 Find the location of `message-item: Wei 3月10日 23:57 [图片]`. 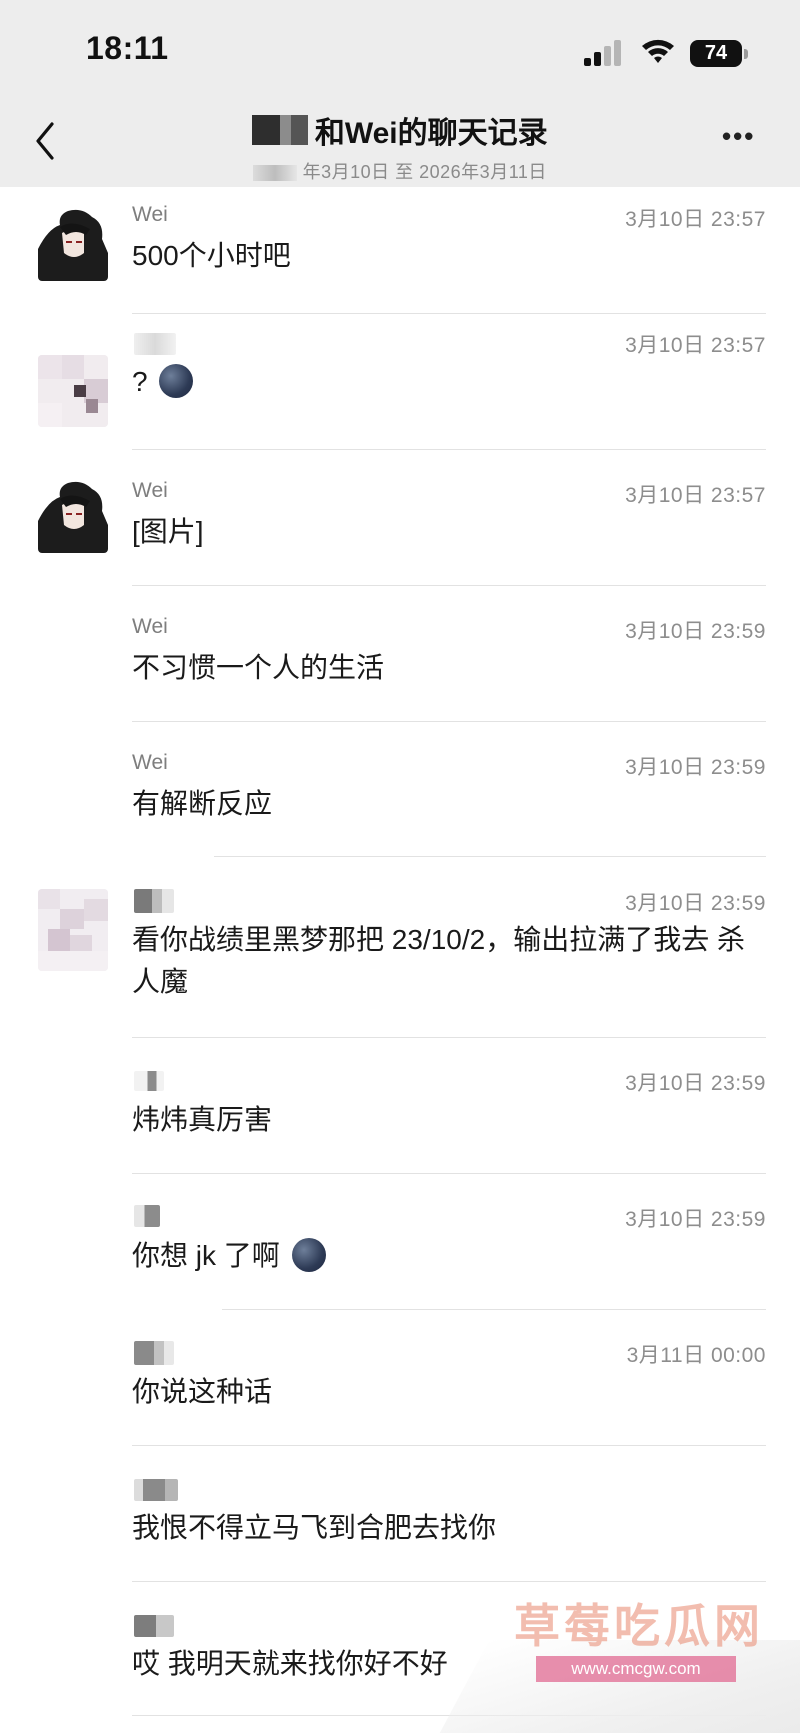

message-item: Wei 3月10日 23:57 [图片] is located at coordinates (400, 517).